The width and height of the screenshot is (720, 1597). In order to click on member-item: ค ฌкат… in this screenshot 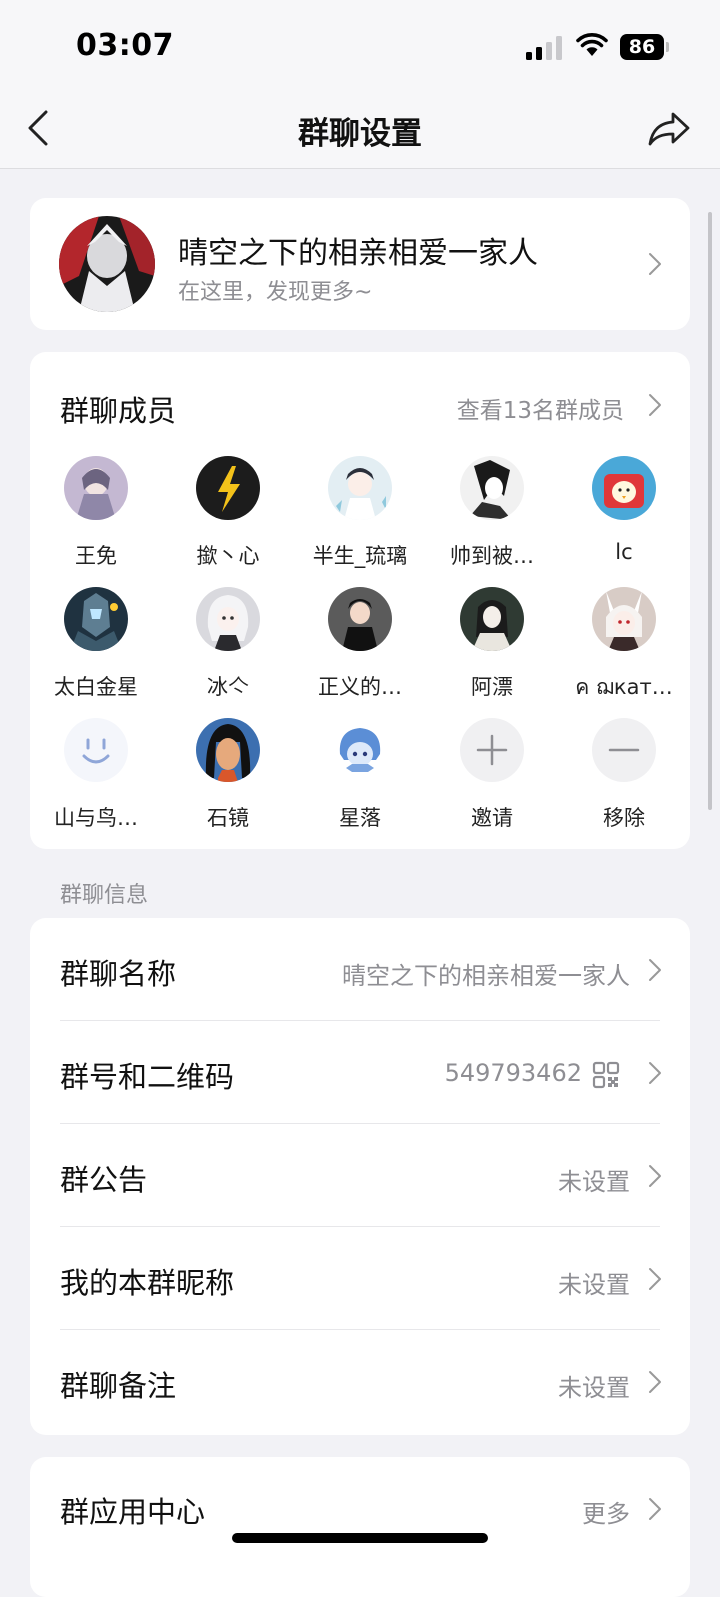, I will do `click(624, 643)`.